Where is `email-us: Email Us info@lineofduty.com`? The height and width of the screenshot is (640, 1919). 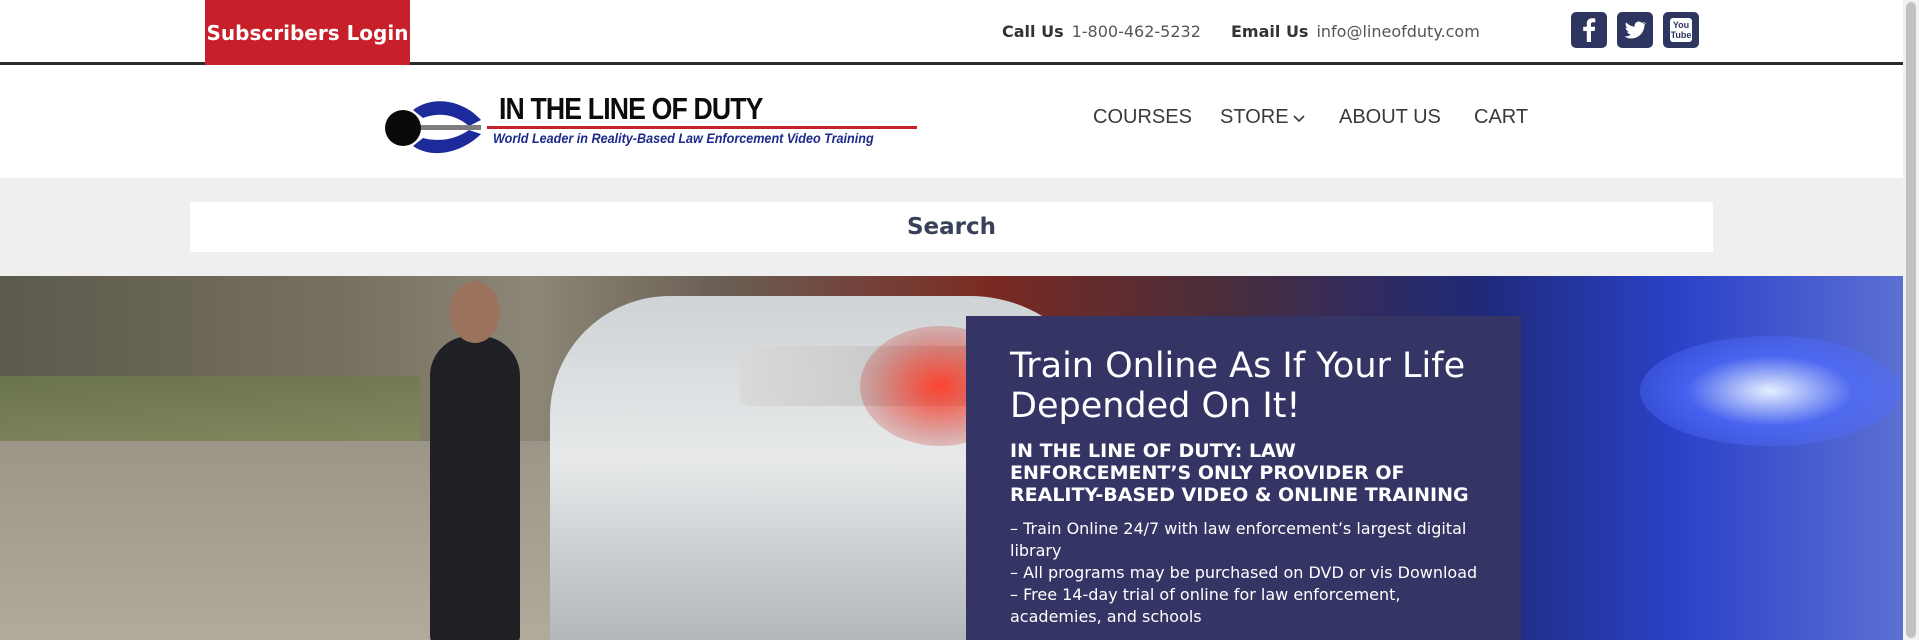 email-us: Email Us info@lineofduty.com is located at coordinates (1355, 31).